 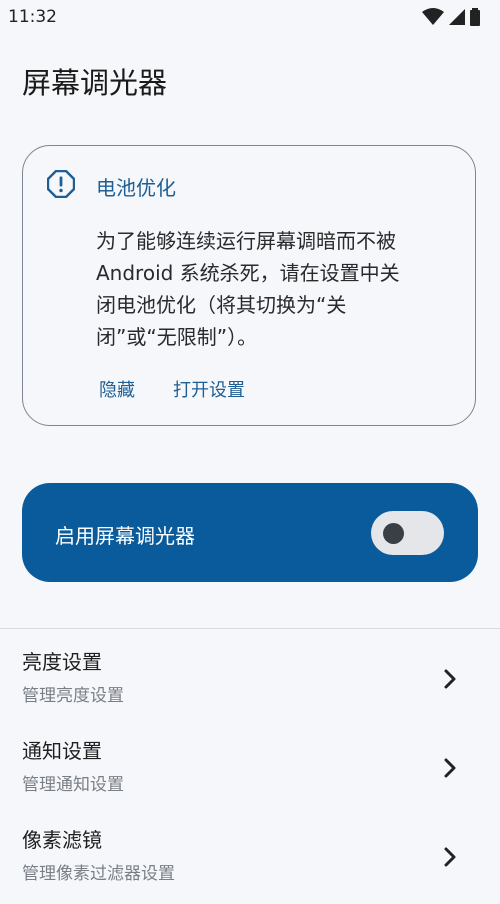 I want to click on settings-item-brightness: 亮度设置 管理亮度设置, so click(x=250, y=686).